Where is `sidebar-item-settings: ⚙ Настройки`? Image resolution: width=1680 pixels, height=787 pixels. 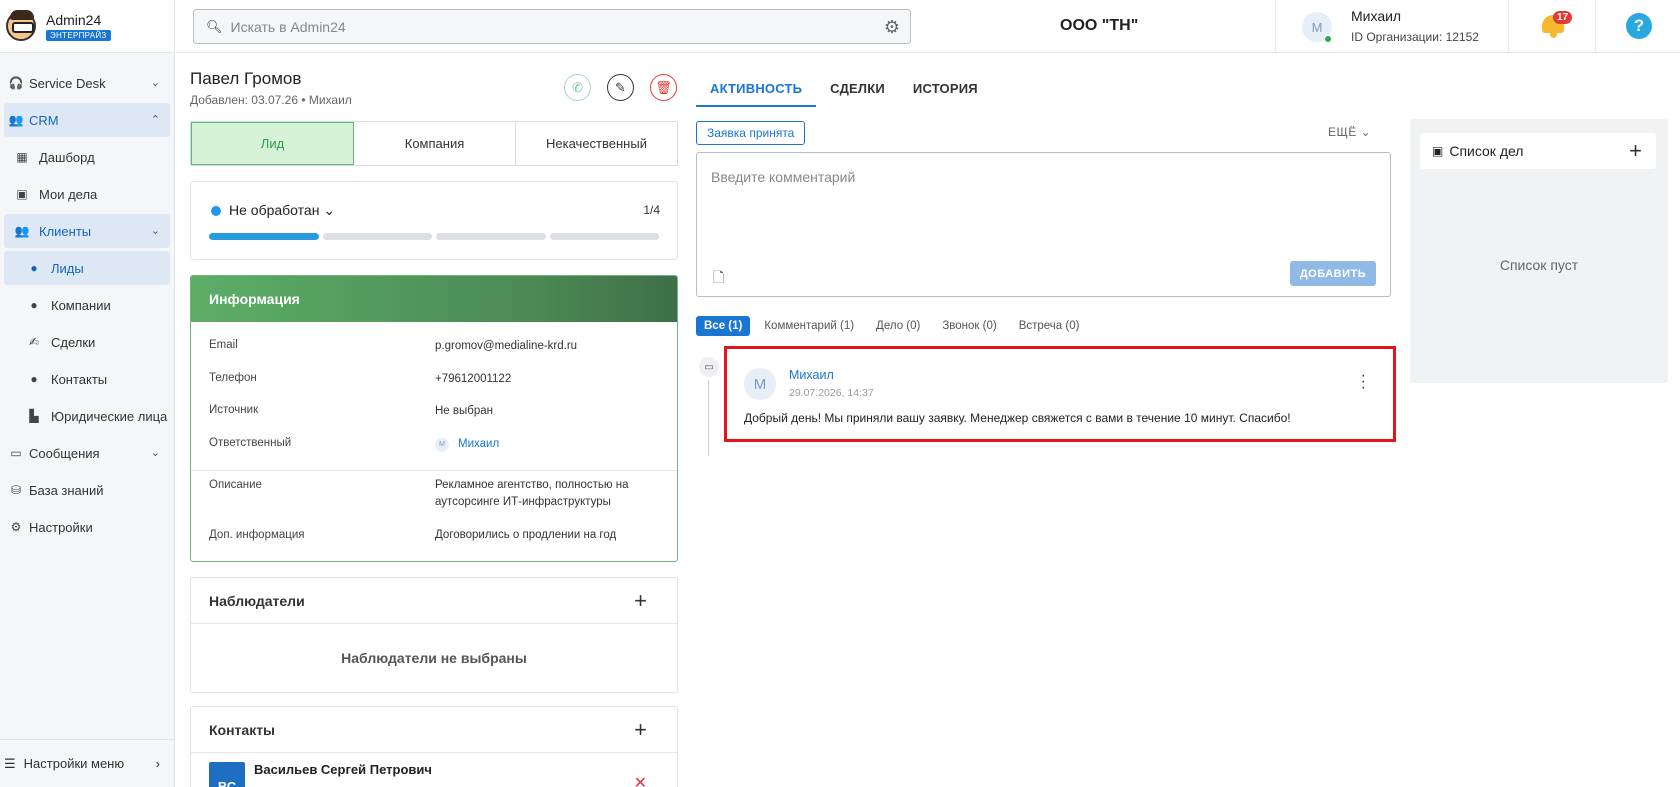
sidebar-item-settings: ⚙ Настройки is located at coordinates (87, 527).